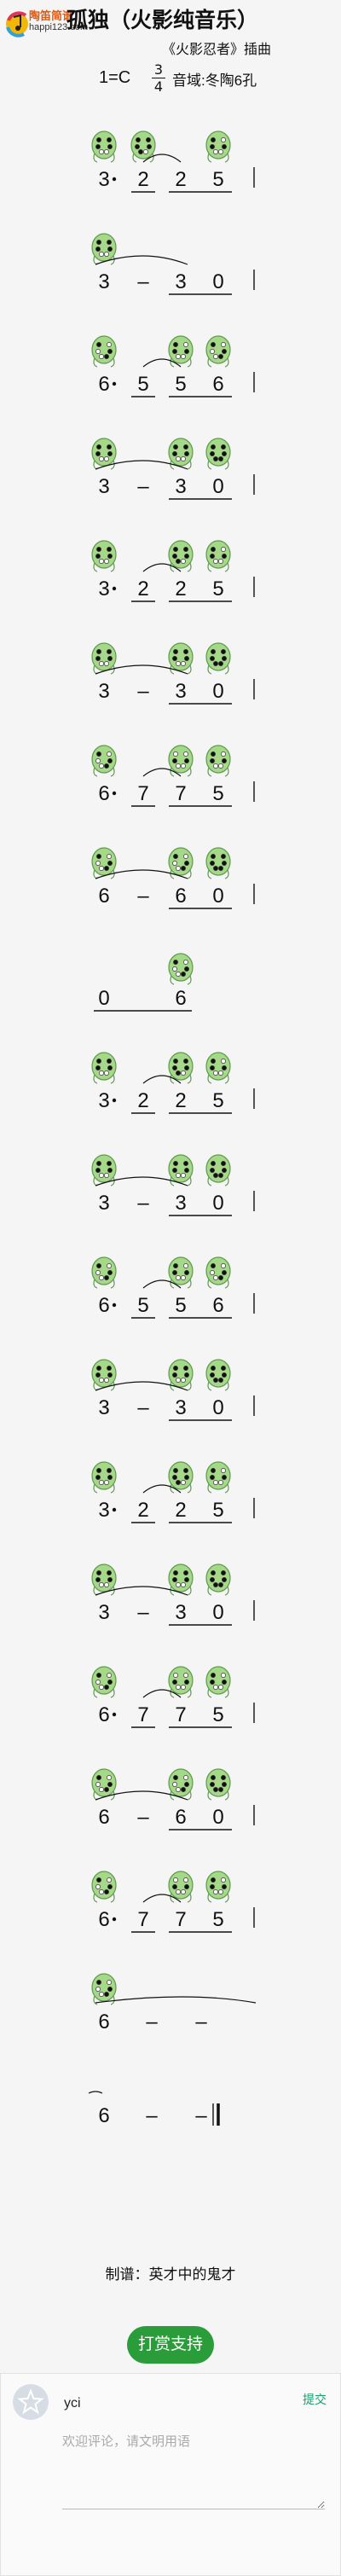  I want to click on comment-section: yci 提交, so click(170, 2474).